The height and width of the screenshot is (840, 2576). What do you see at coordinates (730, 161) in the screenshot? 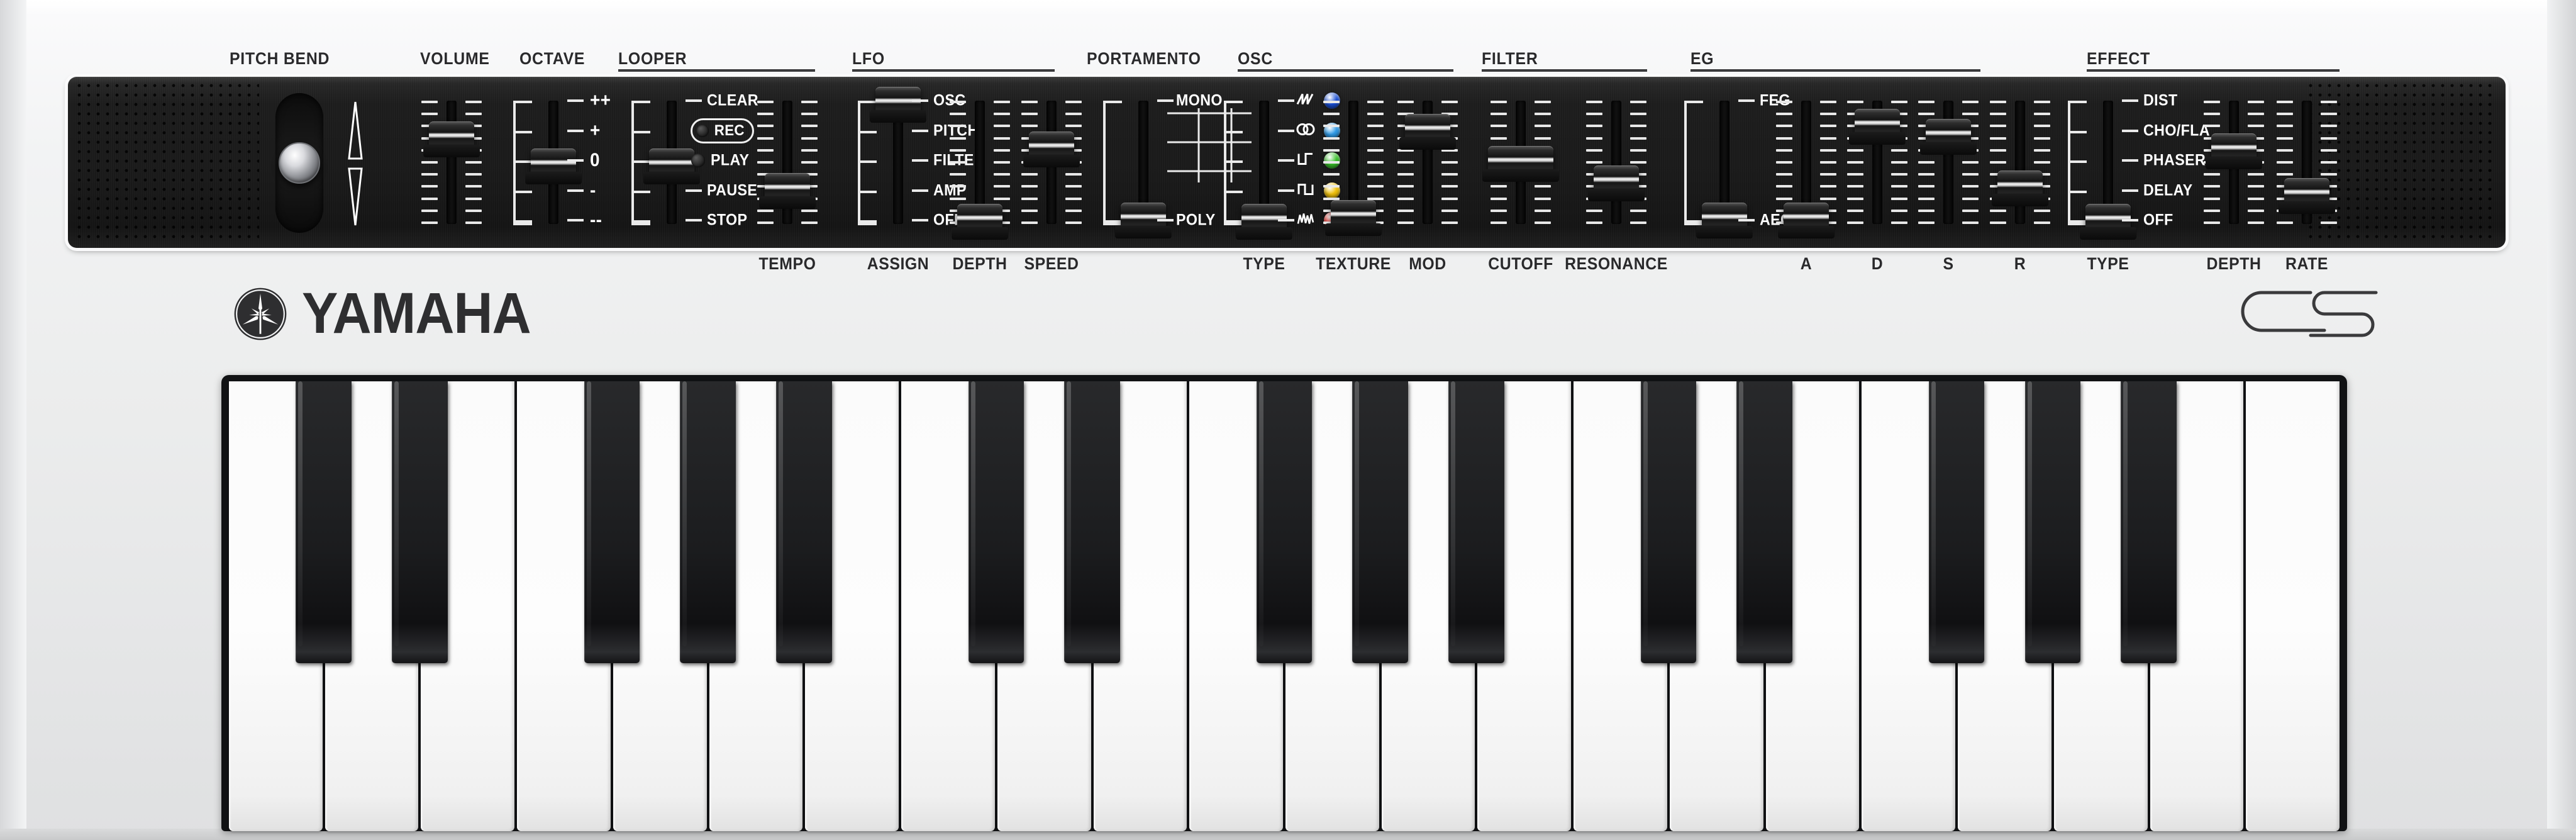
I see `option-label-looper-play: PLAY` at bounding box center [730, 161].